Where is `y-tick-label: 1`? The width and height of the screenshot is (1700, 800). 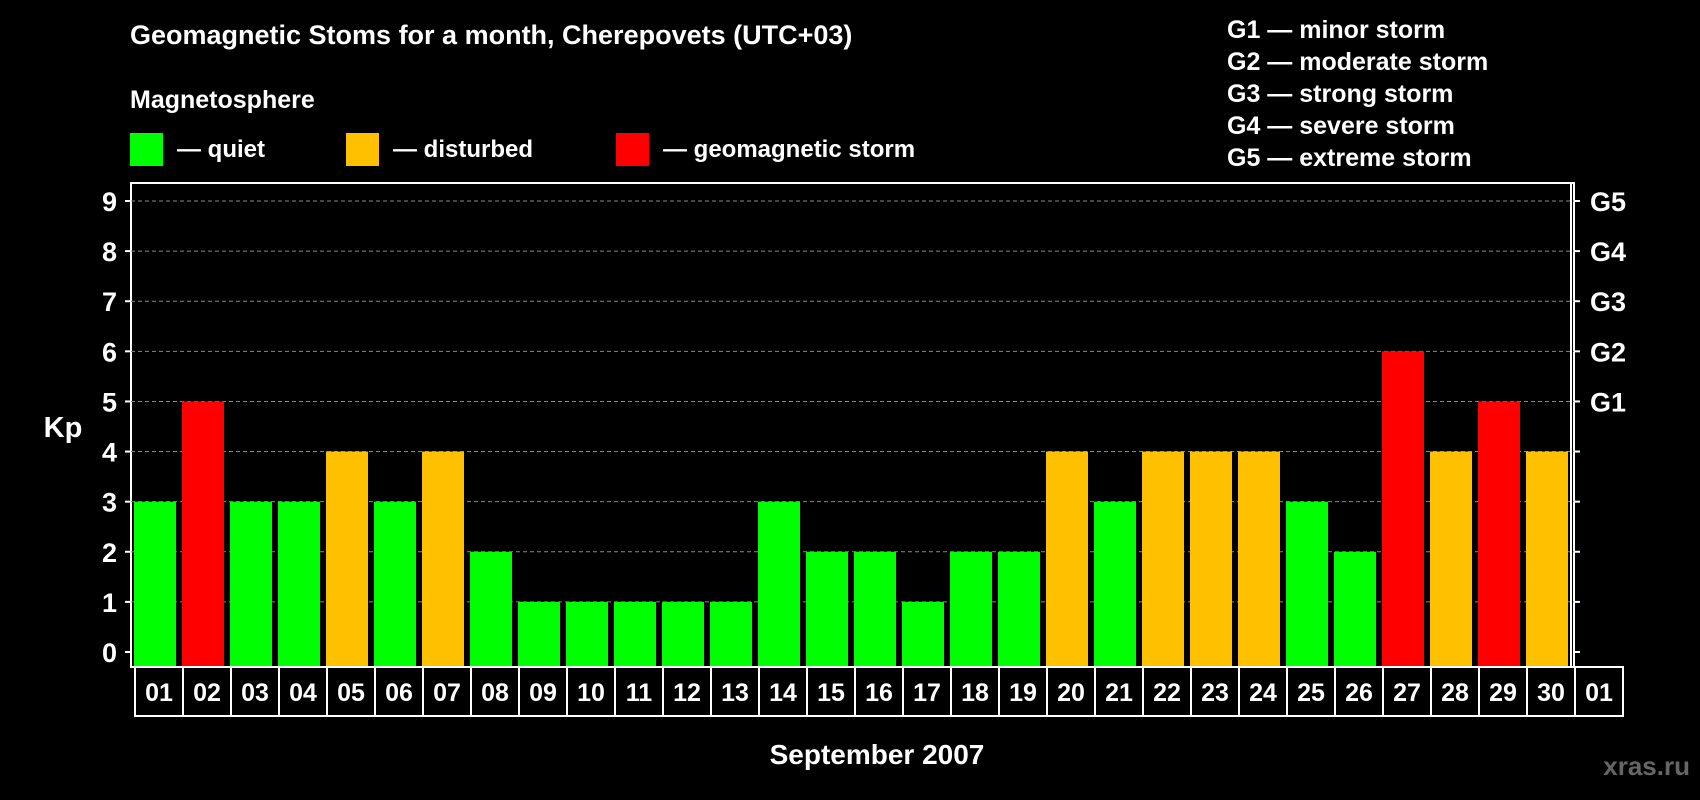
y-tick-label: 1 is located at coordinates (109, 603).